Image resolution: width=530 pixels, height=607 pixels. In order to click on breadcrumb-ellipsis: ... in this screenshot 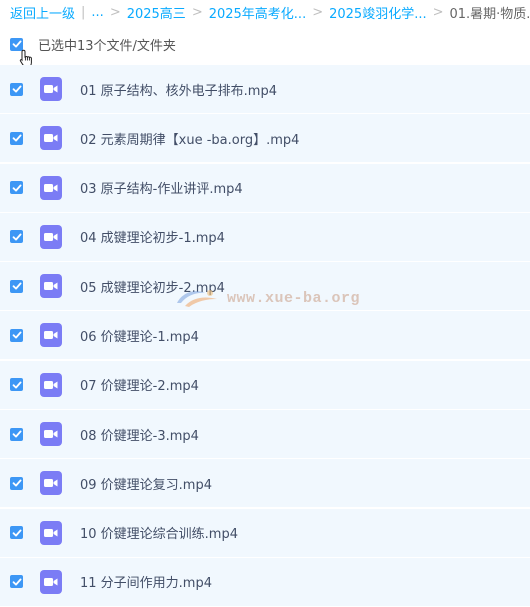, I will do `click(97, 12)`.